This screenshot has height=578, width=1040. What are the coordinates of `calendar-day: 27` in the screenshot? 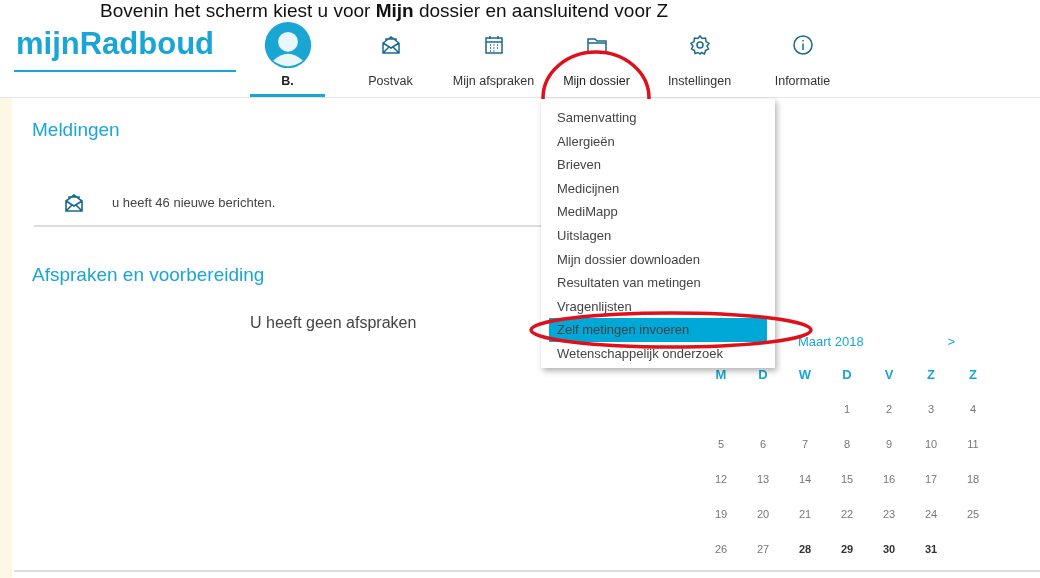 It's located at (763, 549).